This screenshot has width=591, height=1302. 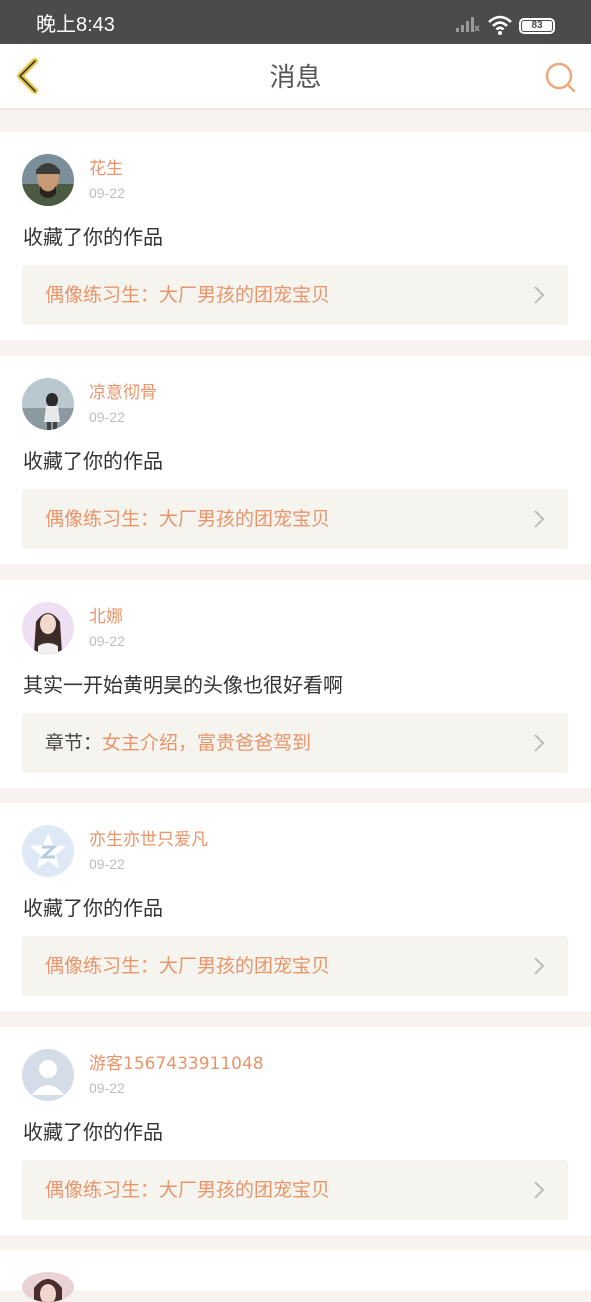 I want to click on user-name: 北娜, so click(x=106, y=617).